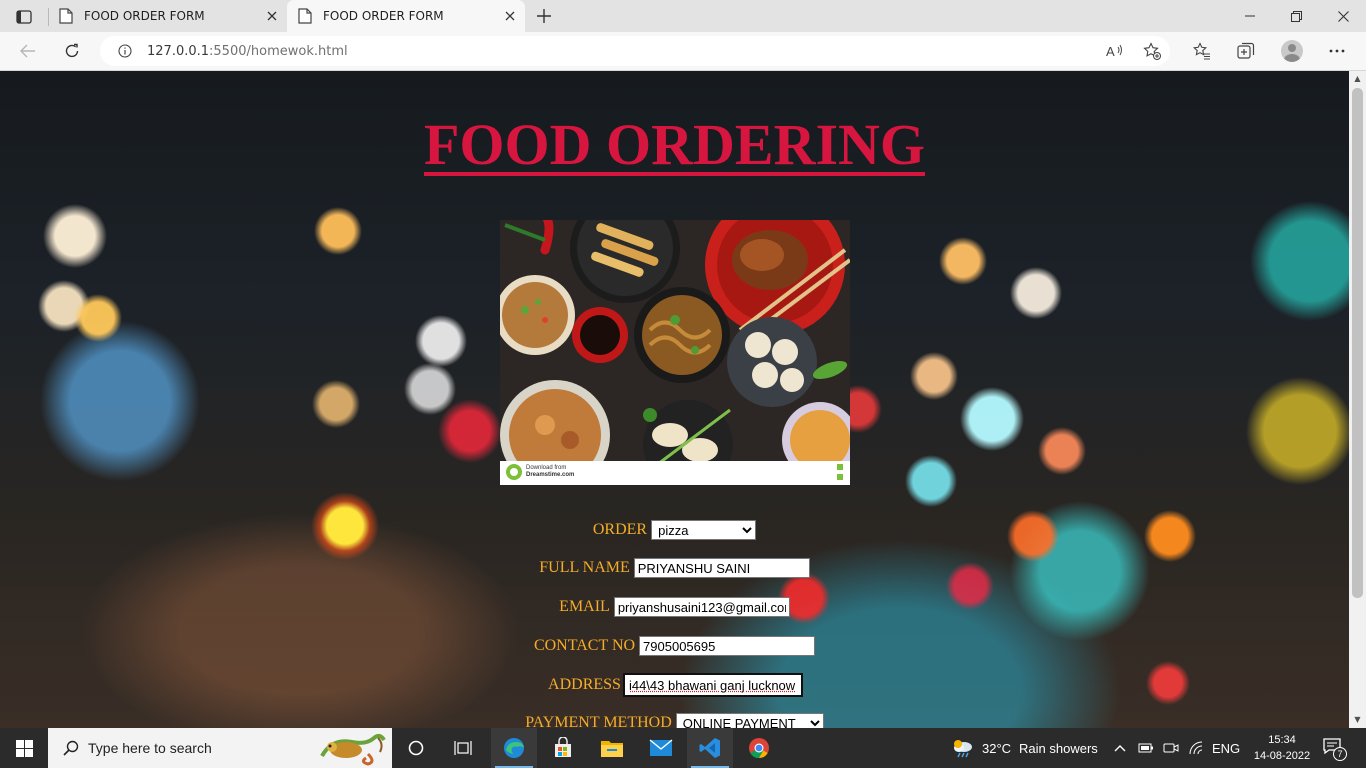 The width and height of the screenshot is (1366, 768). Describe the element at coordinates (997, 748) in the screenshot. I see `weather-temp: 32°C` at that location.